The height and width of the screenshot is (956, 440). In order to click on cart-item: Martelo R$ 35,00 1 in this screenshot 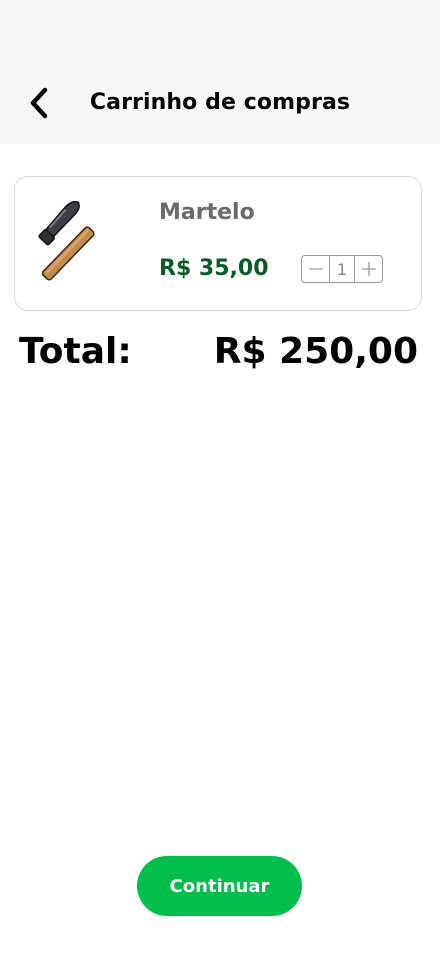, I will do `click(218, 243)`.